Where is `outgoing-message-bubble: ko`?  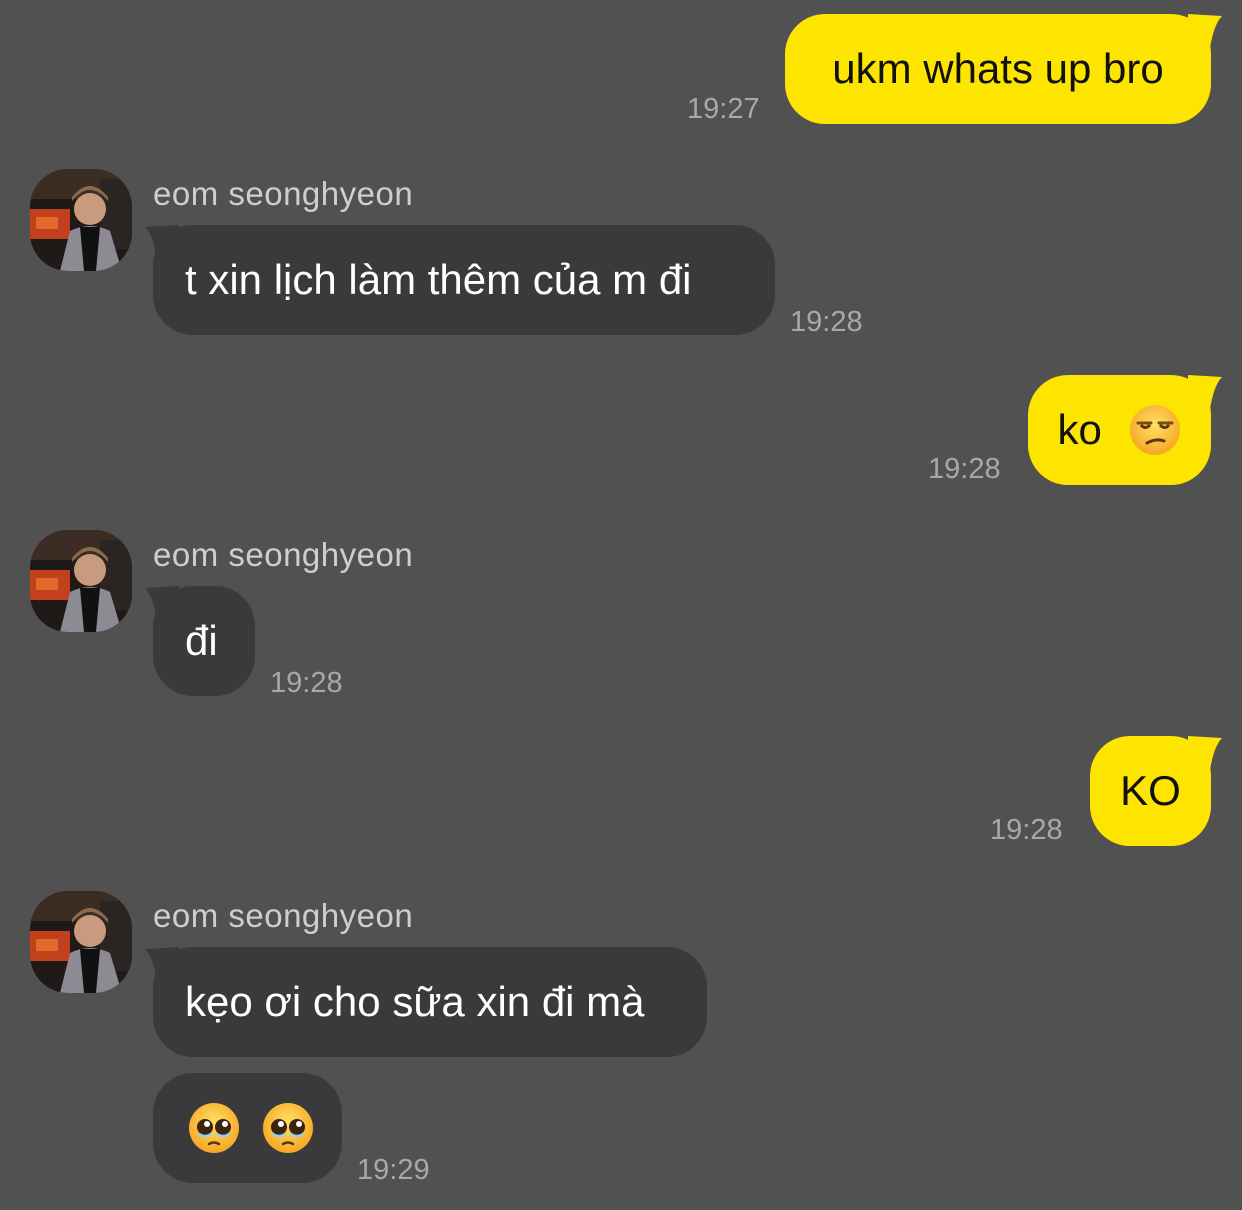 outgoing-message-bubble: ko is located at coordinates (1119, 430).